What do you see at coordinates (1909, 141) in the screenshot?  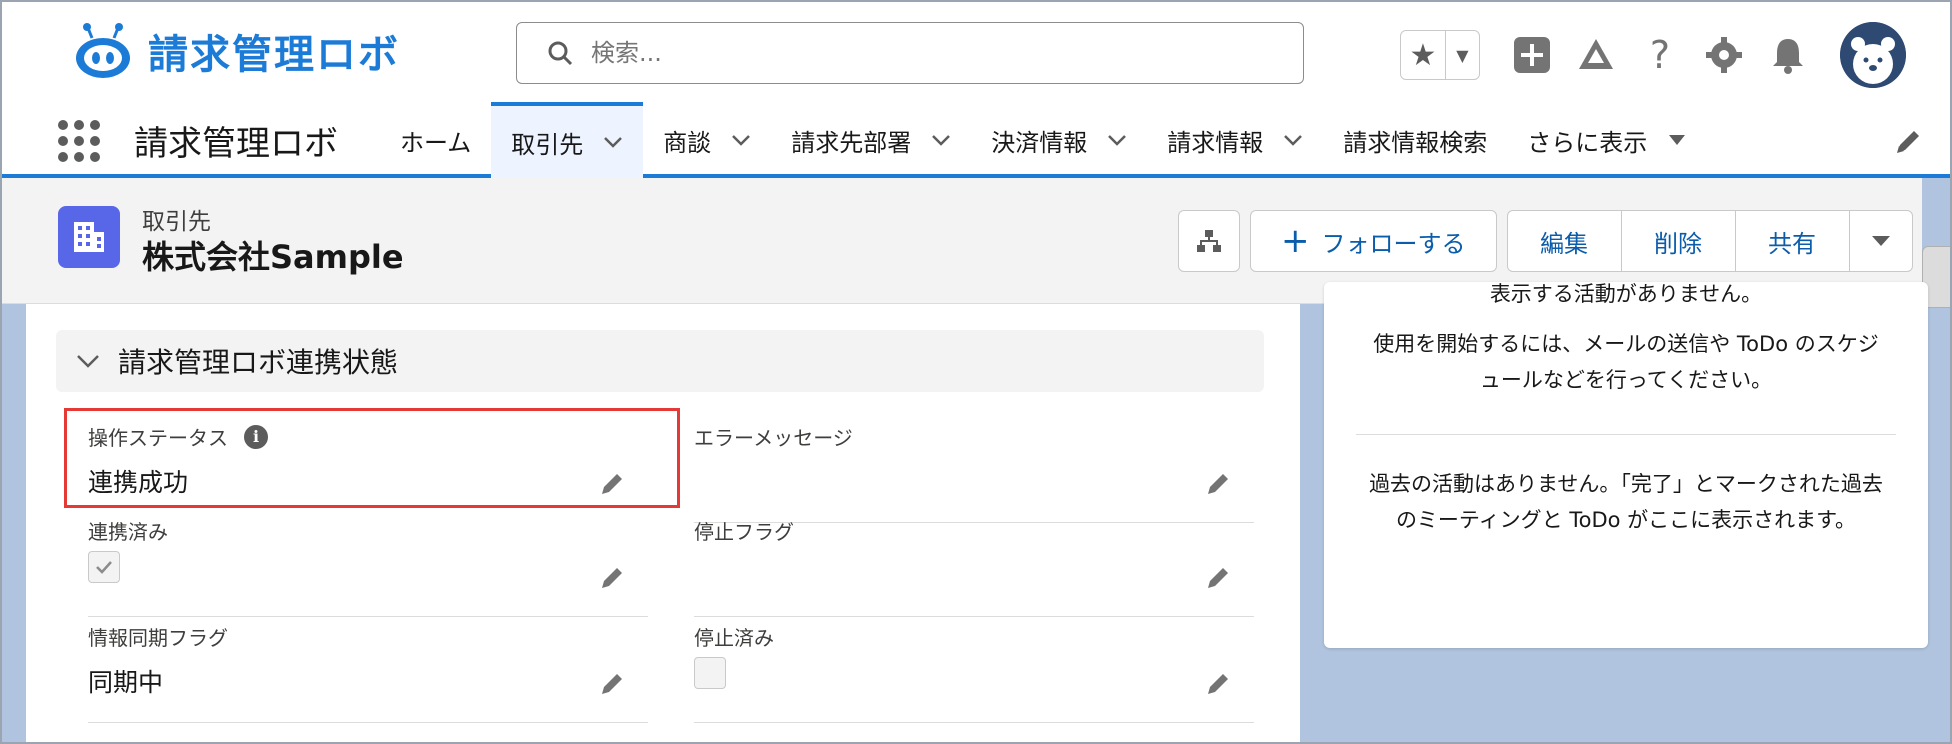 I see `edit-nav-pencil-icon` at bounding box center [1909, 141].